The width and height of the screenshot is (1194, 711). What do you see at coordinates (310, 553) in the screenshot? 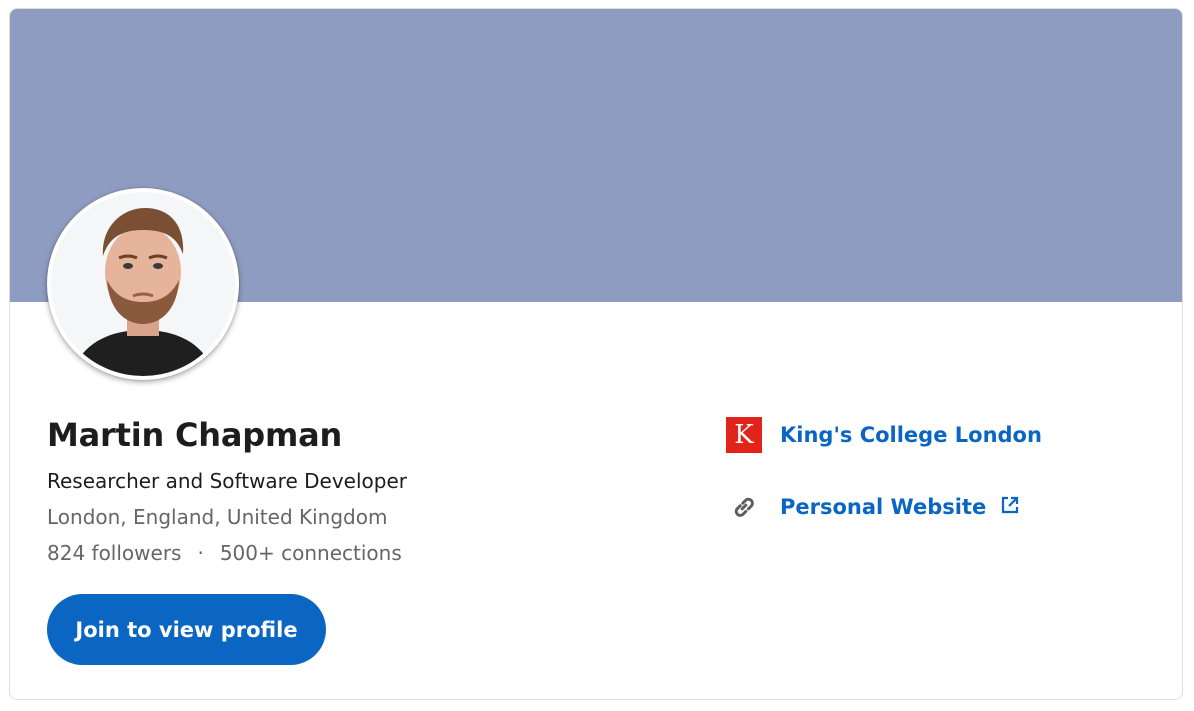
I see `connections-count: 500+ connections` at bounding box center [310, 553].